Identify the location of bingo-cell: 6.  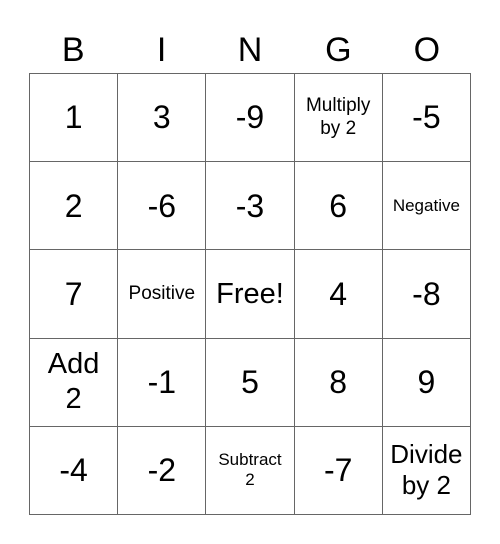
(338, 206).